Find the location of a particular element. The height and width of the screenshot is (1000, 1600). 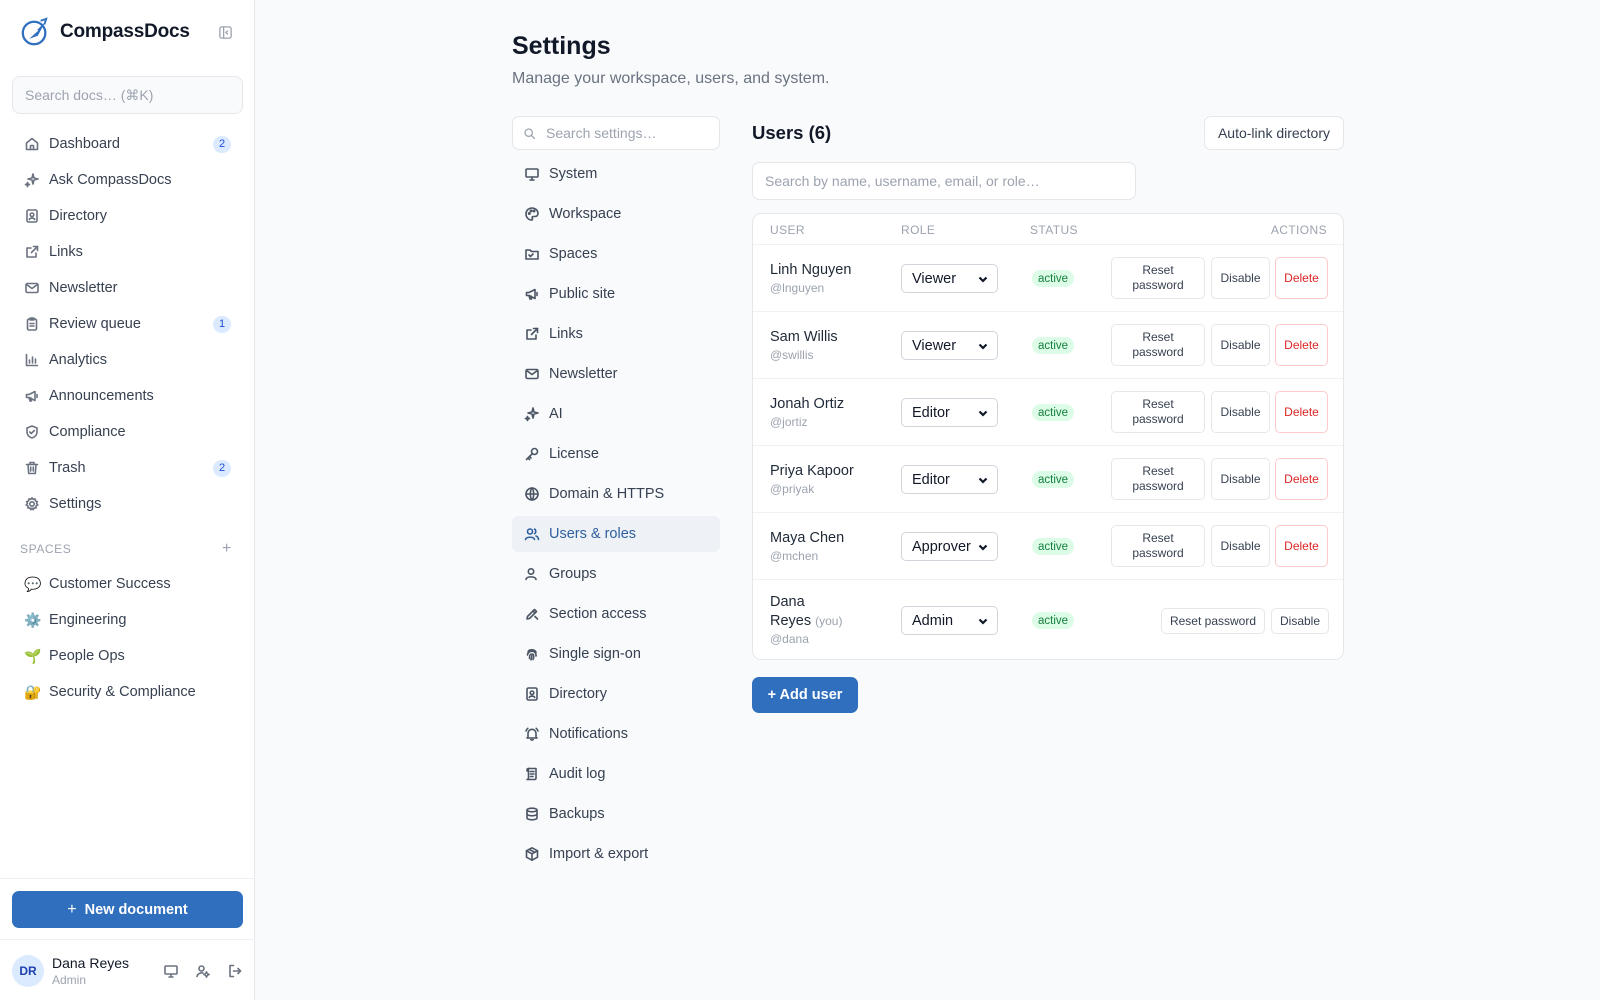

sidebar-item-label: Announcements is located at coordinates (101, 396).